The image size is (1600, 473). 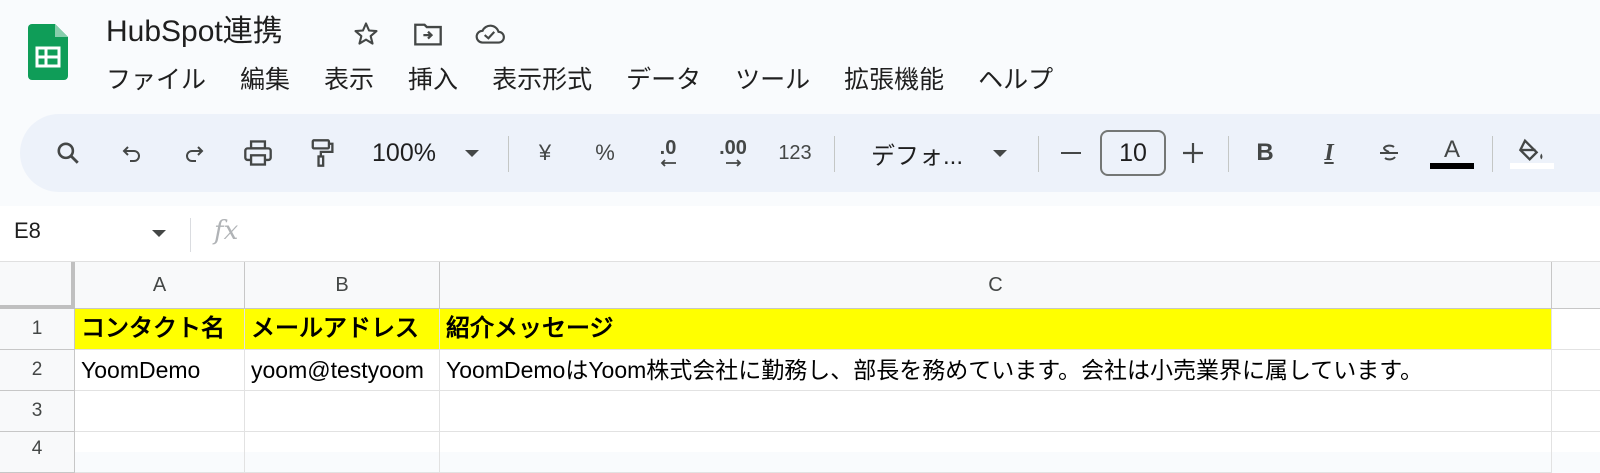 I want to click on fill-color-button, so click(x=1532, y=153).